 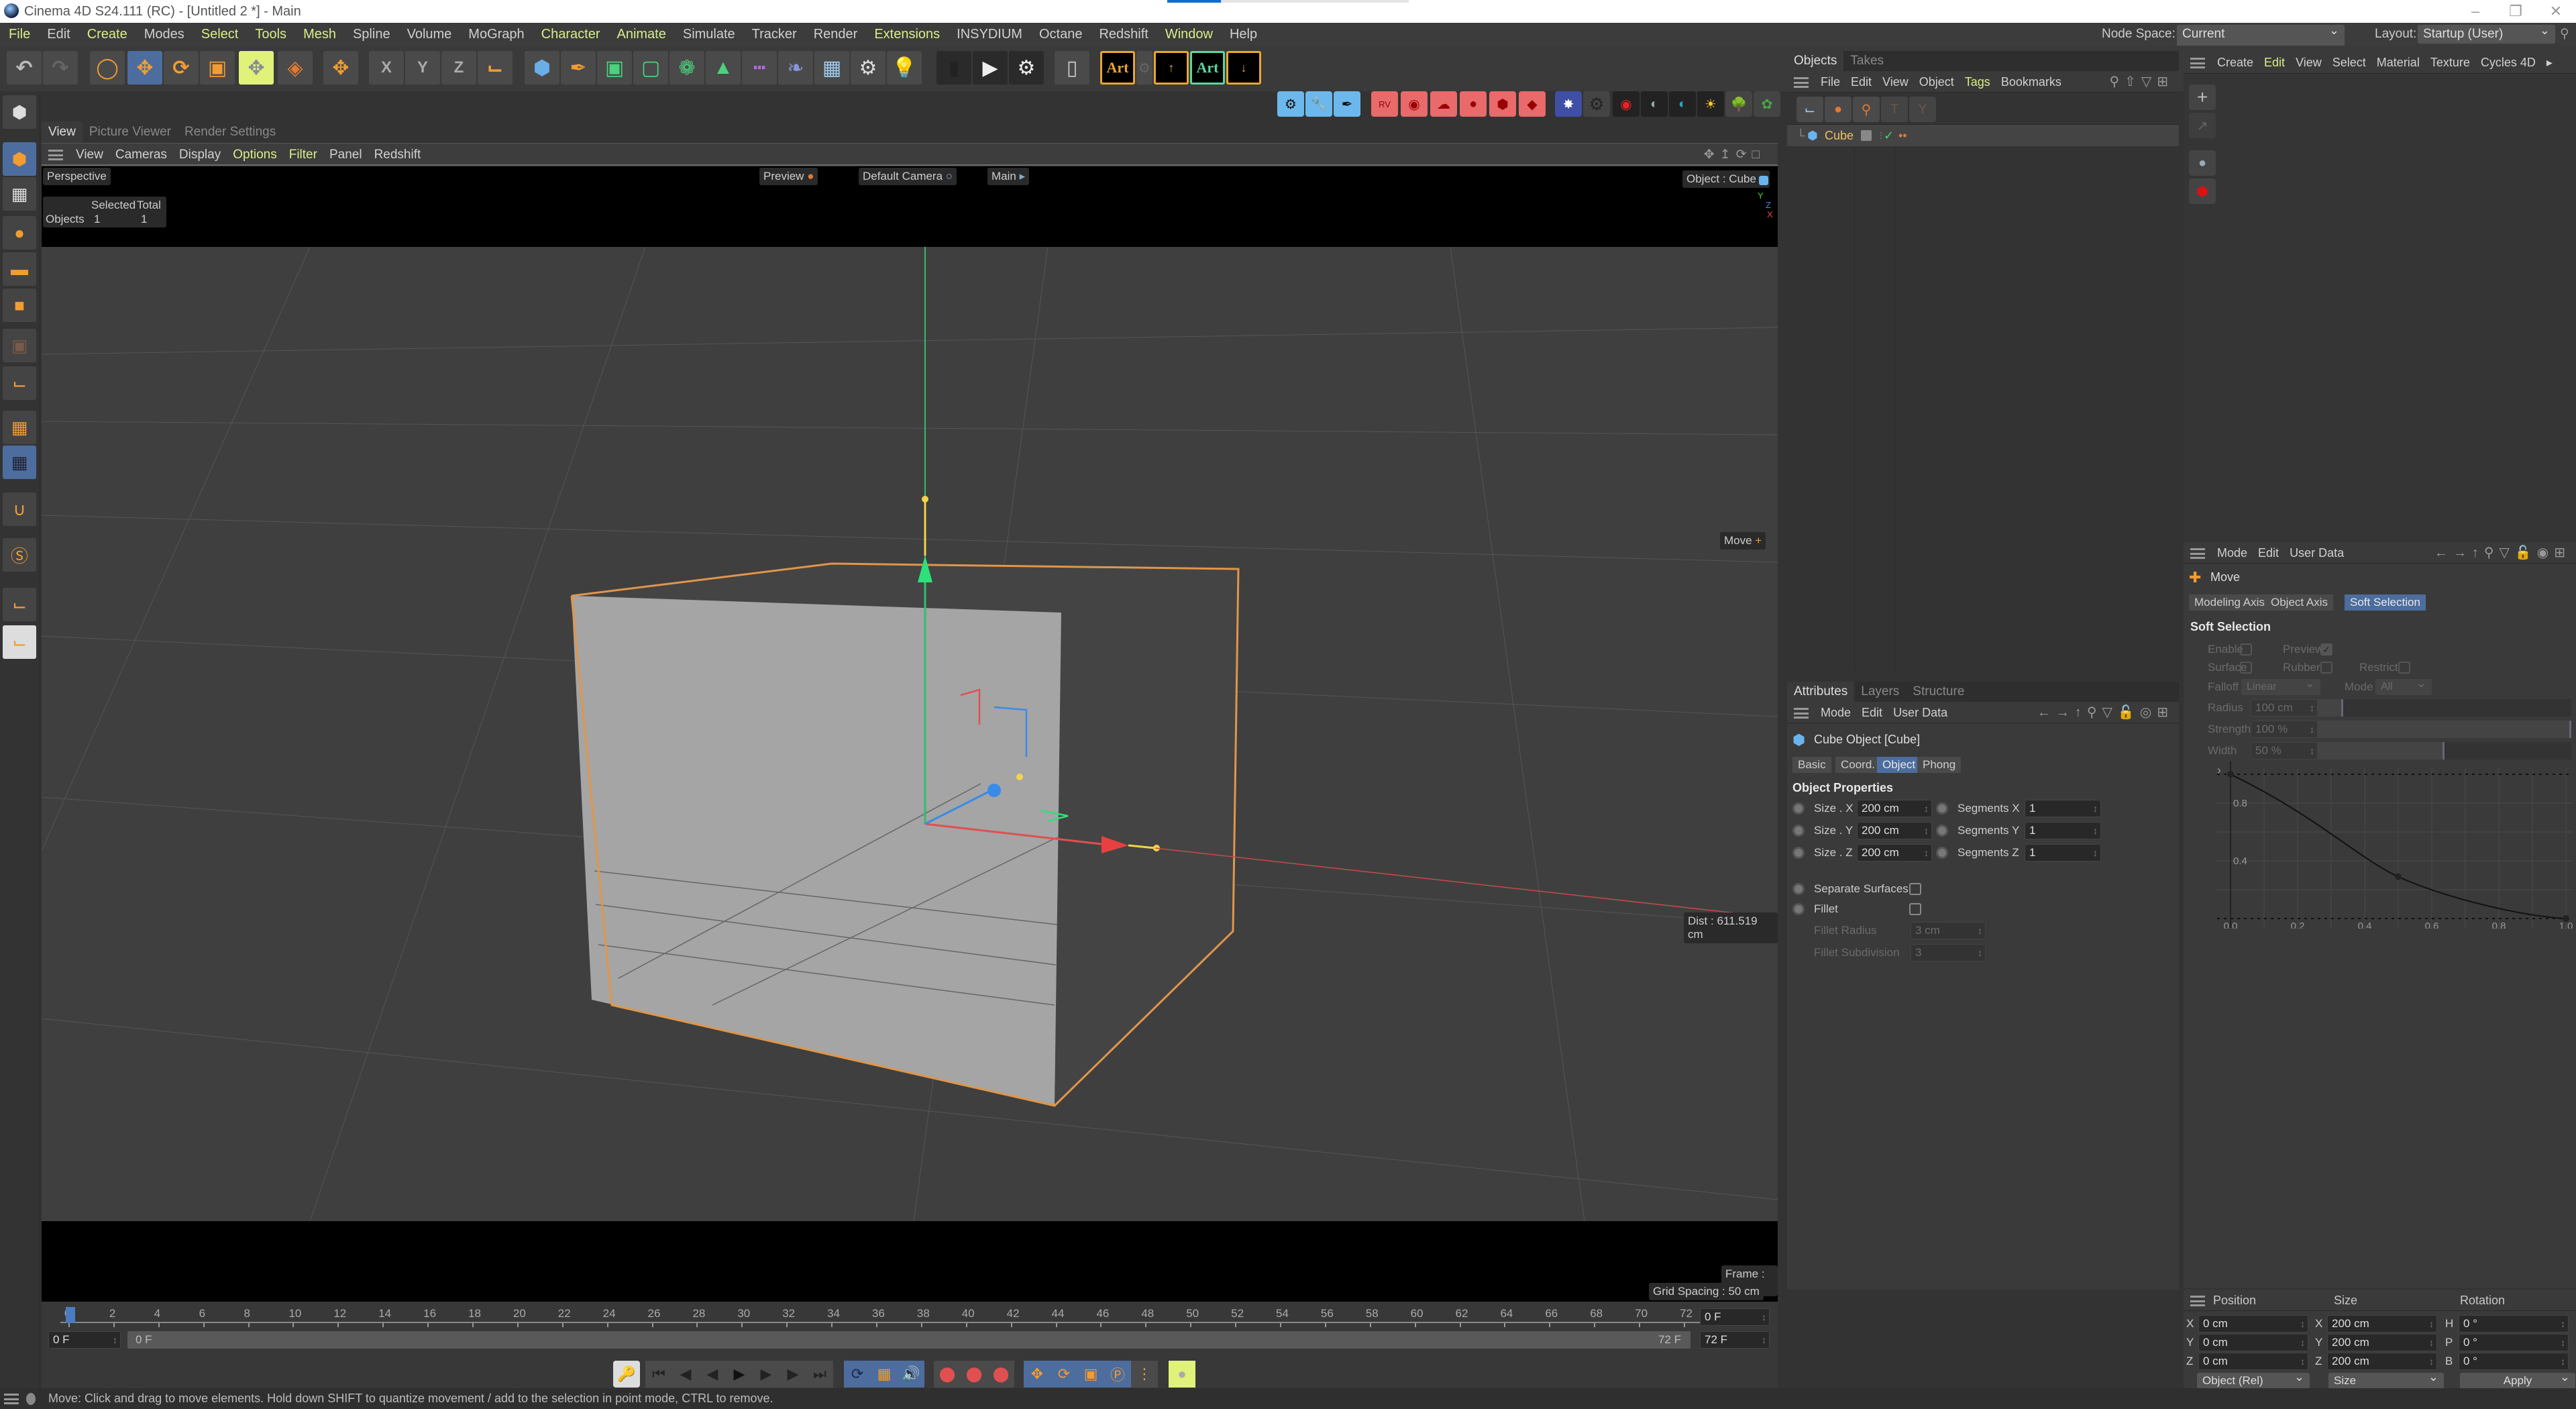 What do you see at coordinates (2404, 668) in the screenshot?
I see `restrict-checkbox` at bounding box center [2404, 668].